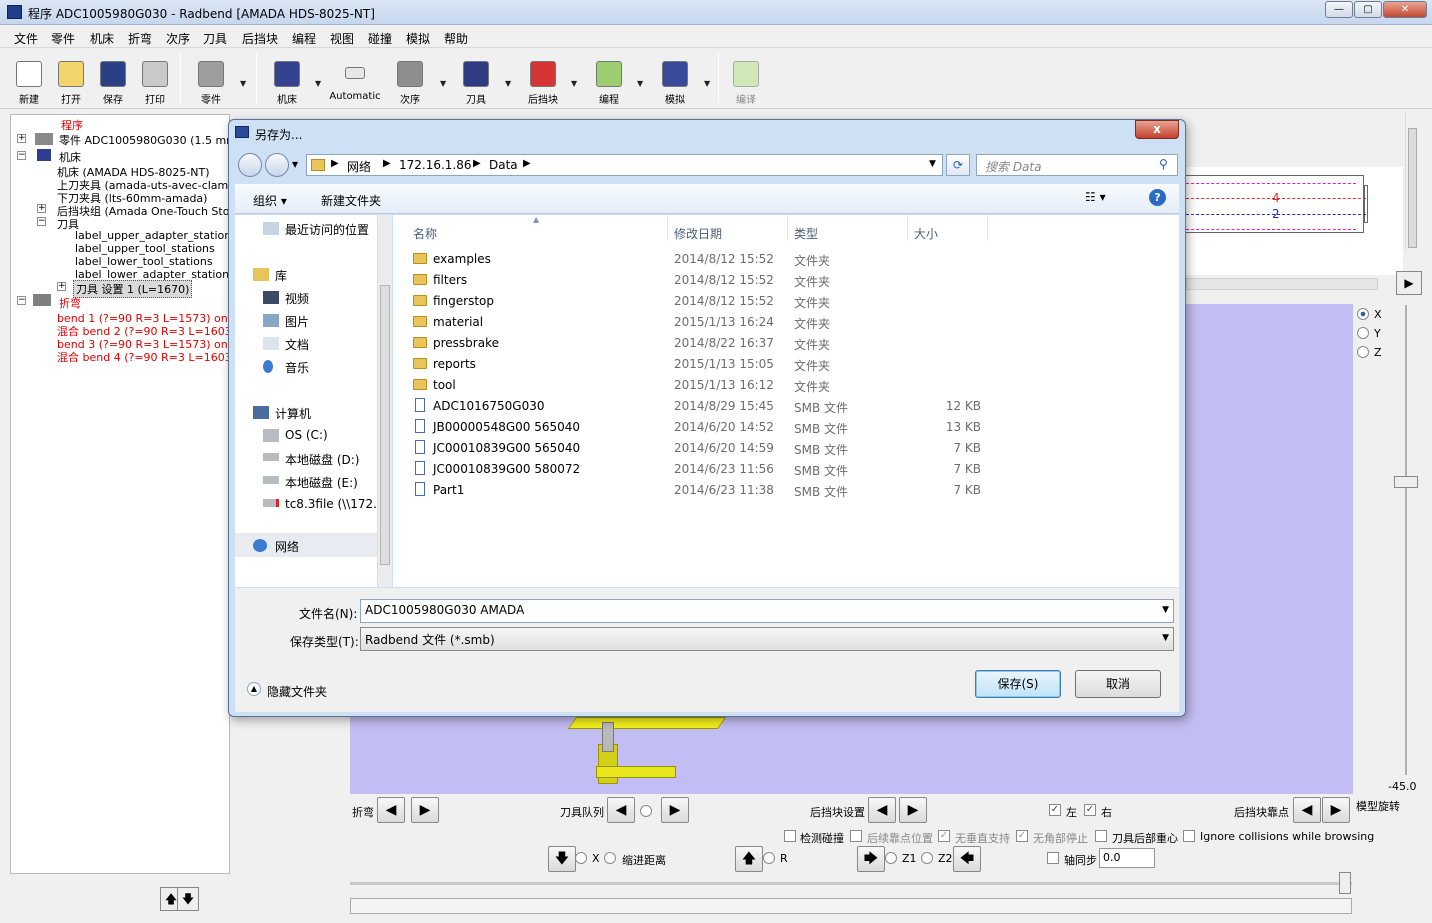 This screenshot has height=923, width=1432. What do you see at coordinates (277, 165) in the screenshot?
I see `forward-button` at bounding box center [277, 165].